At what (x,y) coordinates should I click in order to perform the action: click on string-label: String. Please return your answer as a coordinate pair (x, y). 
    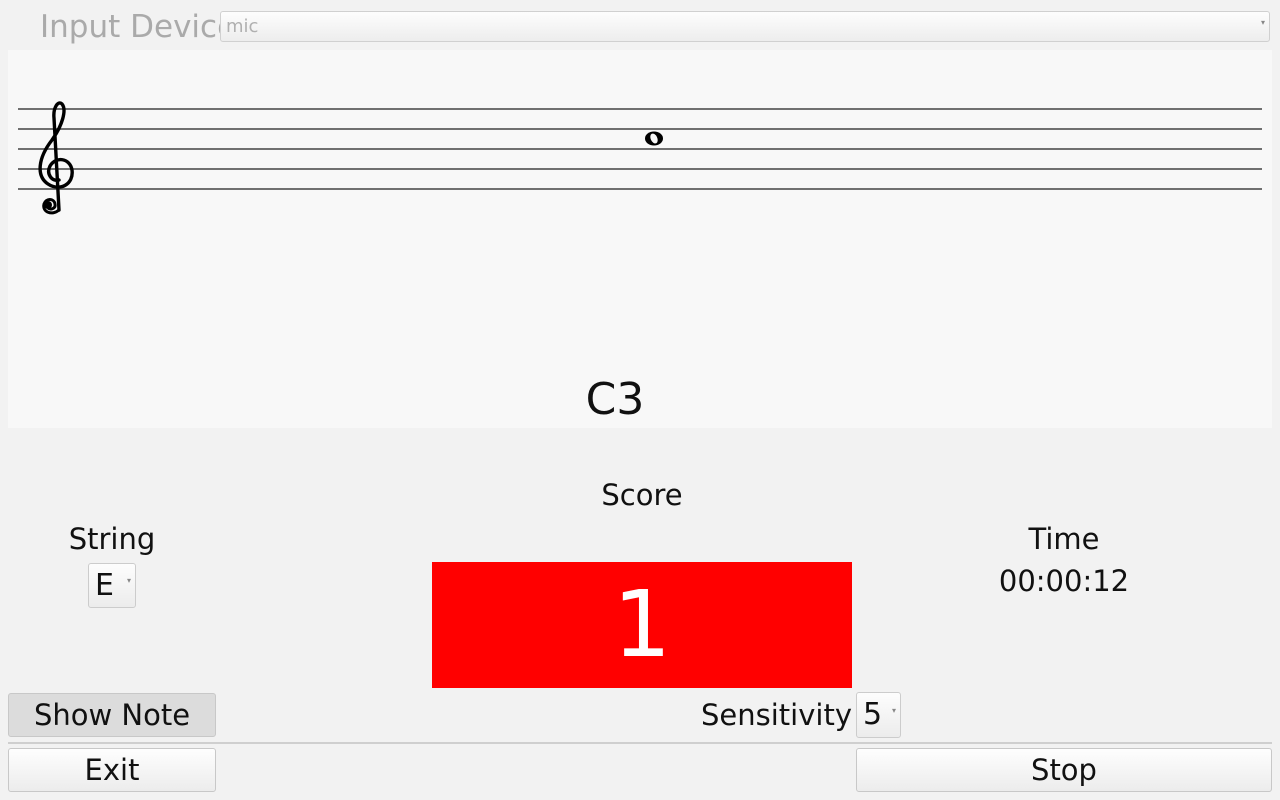
    Looking at the image, I should click on (112, 539).